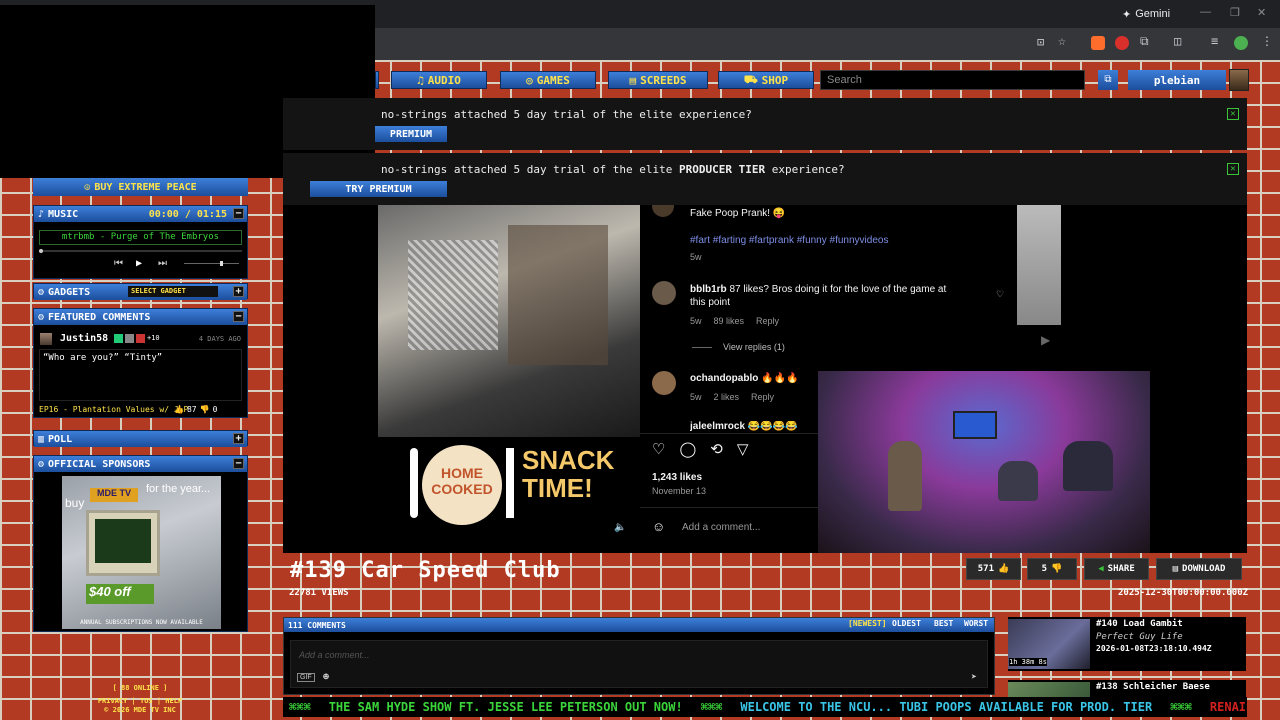  What do you see at coordinates (658, 526) in the screenshot?
I see `emoji-icon: ☺` at bounding box center [658, 526].